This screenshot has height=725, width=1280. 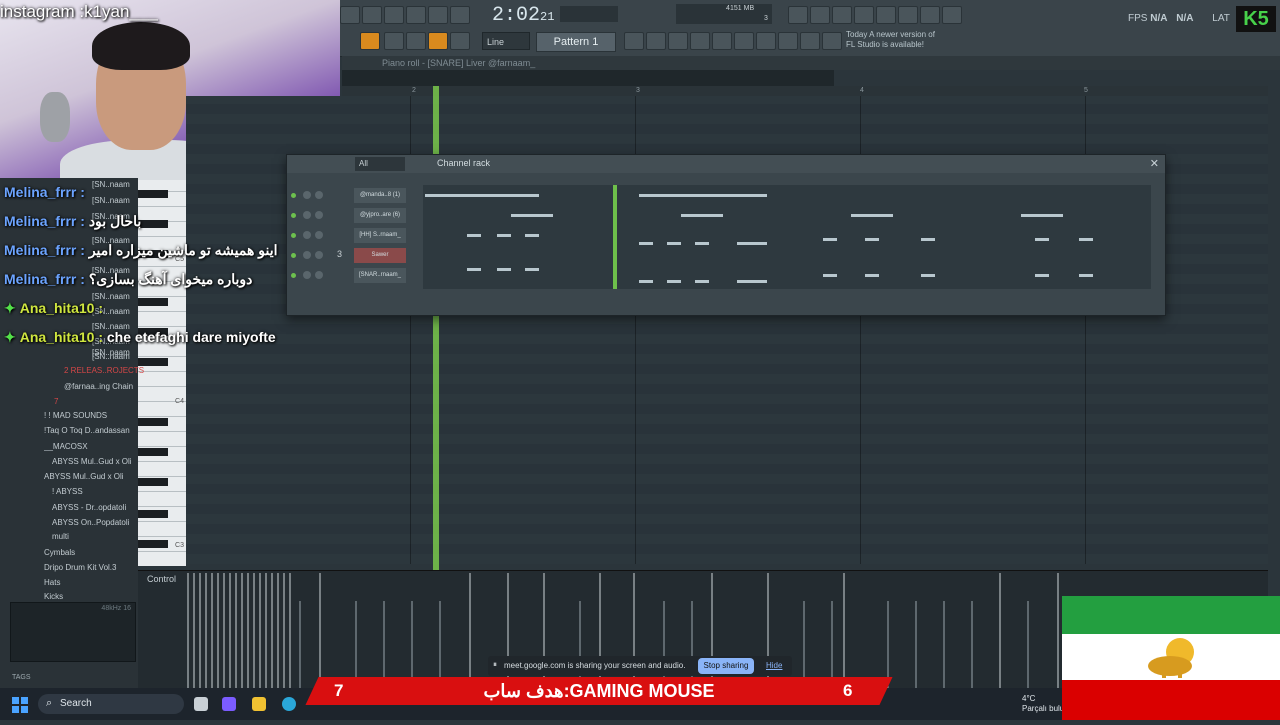 I want to click on channel-rack-icon, so click(x=700, y=41).